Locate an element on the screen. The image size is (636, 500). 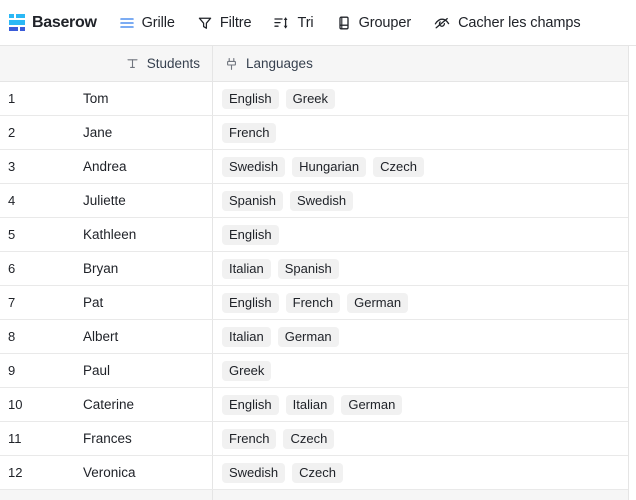
table-row: 1 Tom English Greek is located at coordinates (314, 99).